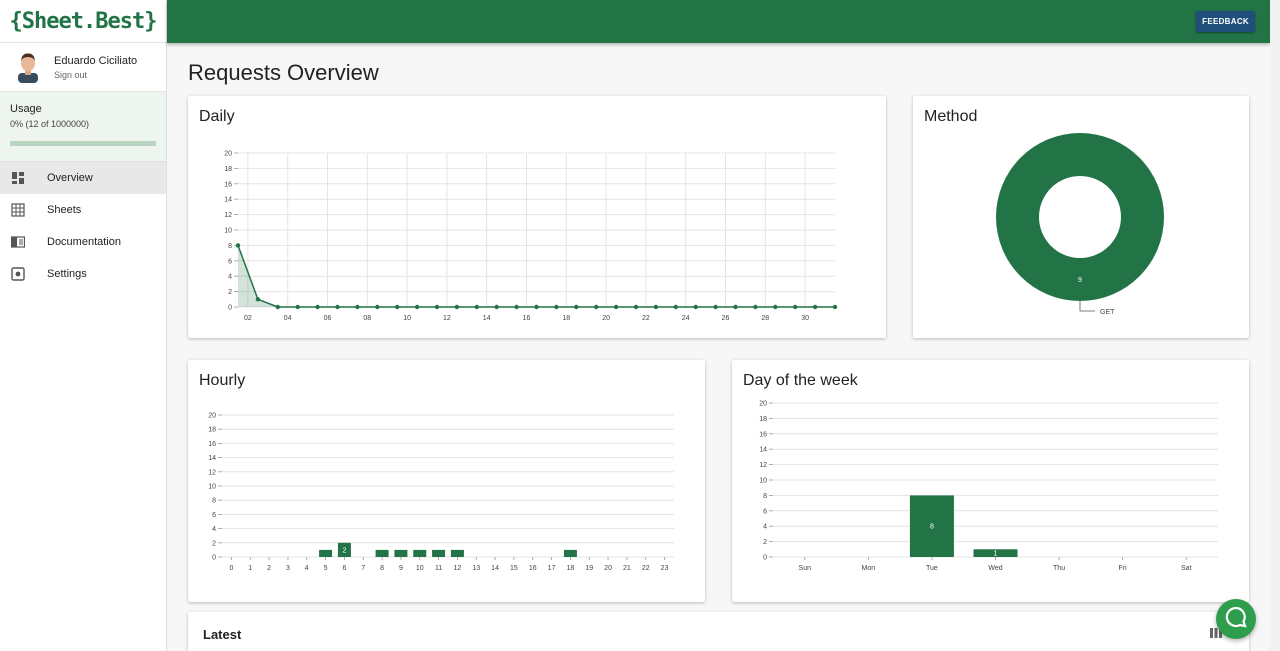  What do you see at coordinates (95, 75) in the screenshot?
I see `sign-out-link: Sign out` at bounding box center [95, 75].